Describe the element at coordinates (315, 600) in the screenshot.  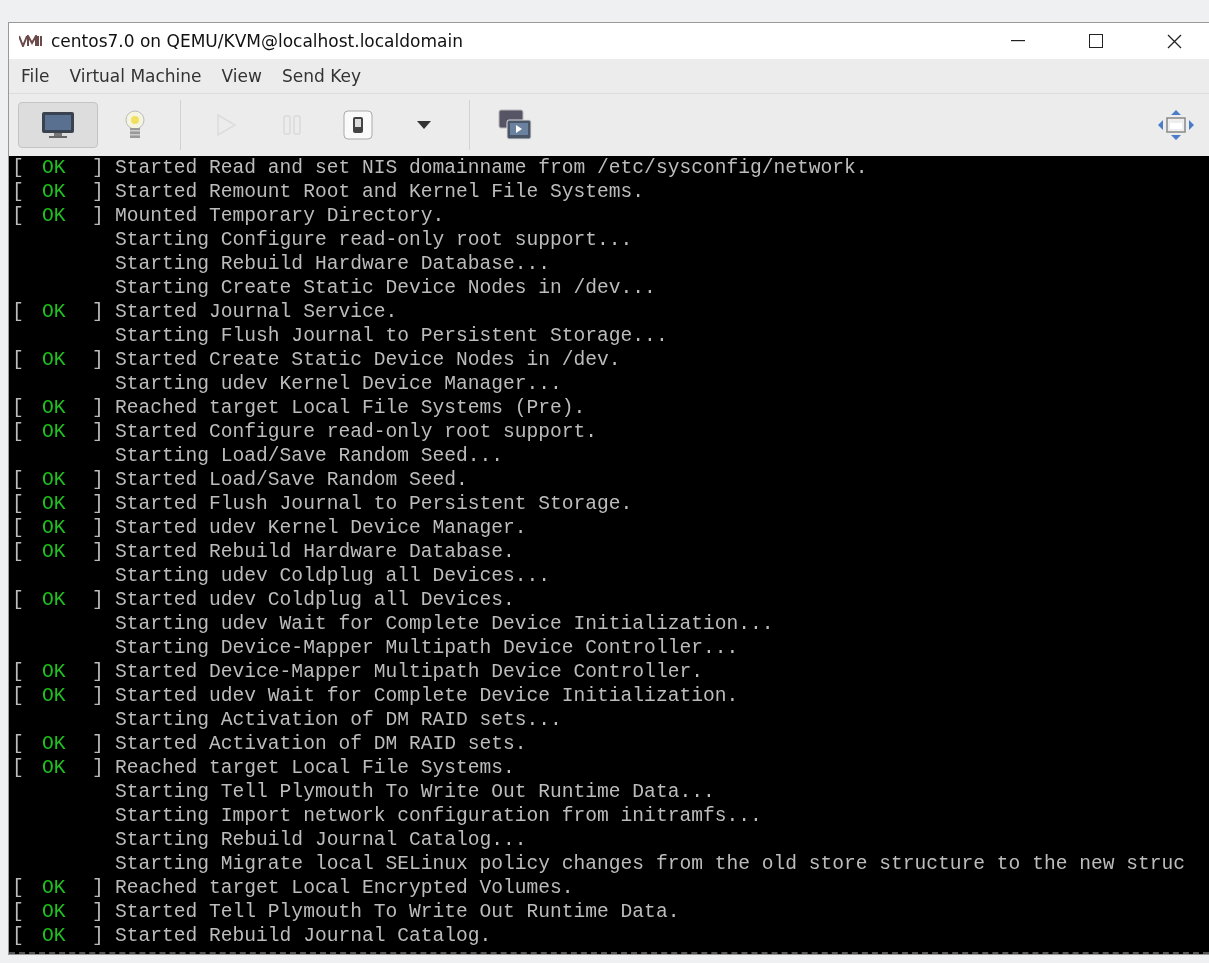
I see `console-line: Started udev Coldplug all Devices.` at that location.